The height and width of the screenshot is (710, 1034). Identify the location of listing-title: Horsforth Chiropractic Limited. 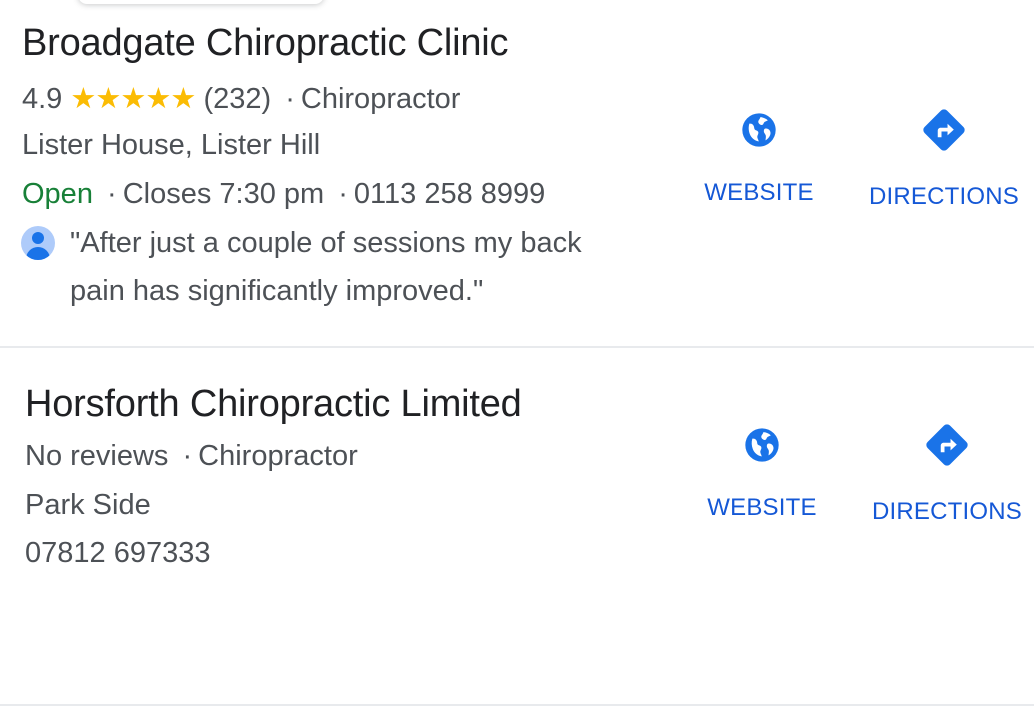
(273, 404).